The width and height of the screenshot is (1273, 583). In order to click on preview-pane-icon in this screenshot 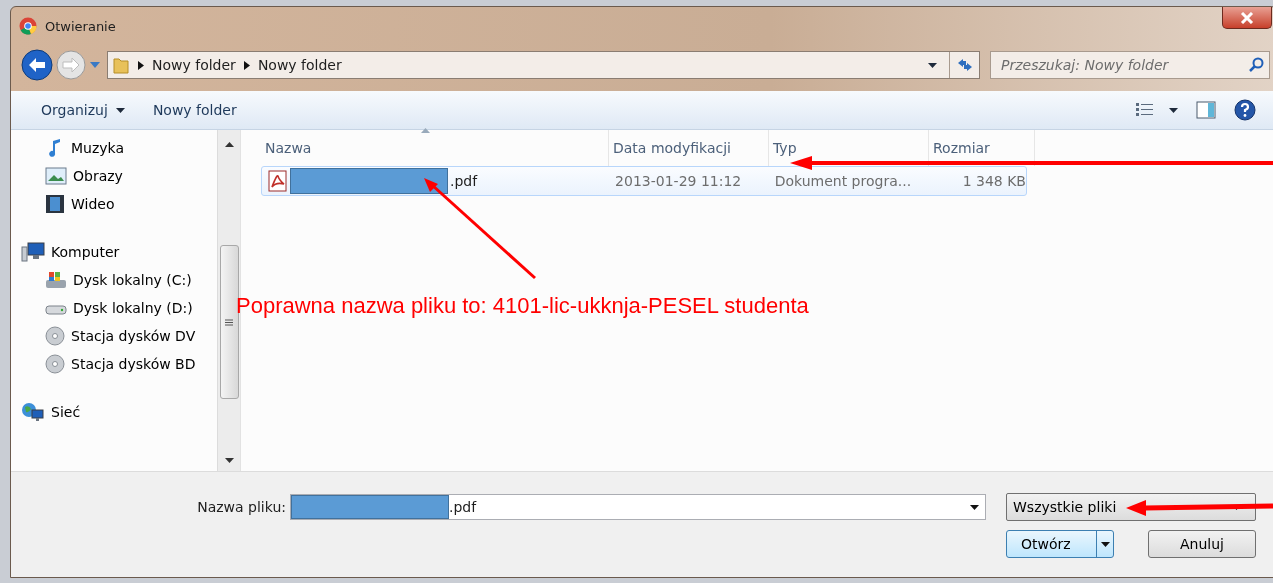, I will do `click(1206, 110)`.